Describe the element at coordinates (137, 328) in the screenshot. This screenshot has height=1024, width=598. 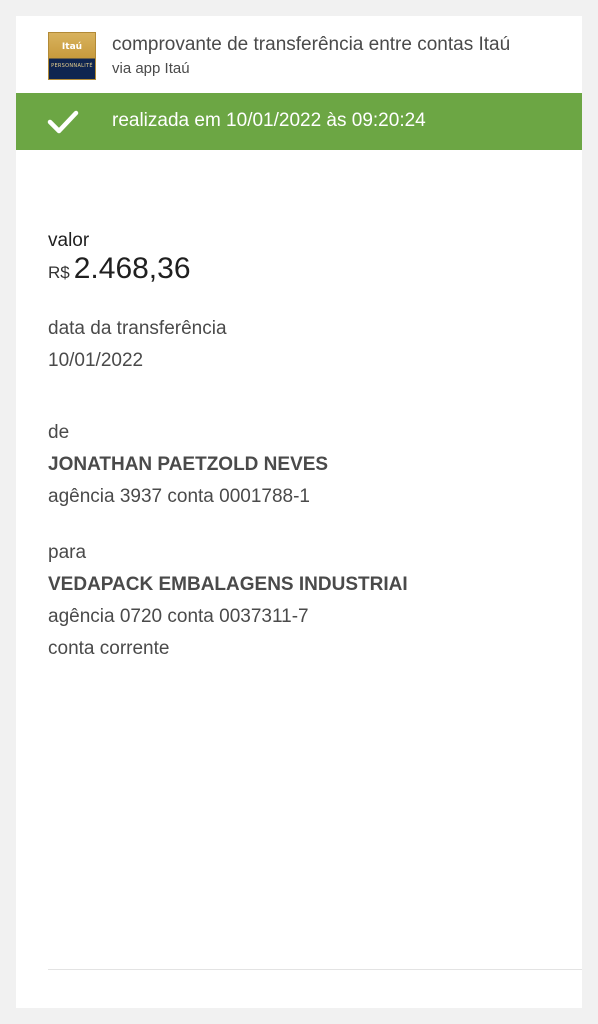
I see `data-transferencia-label: data da transferência` at that location.